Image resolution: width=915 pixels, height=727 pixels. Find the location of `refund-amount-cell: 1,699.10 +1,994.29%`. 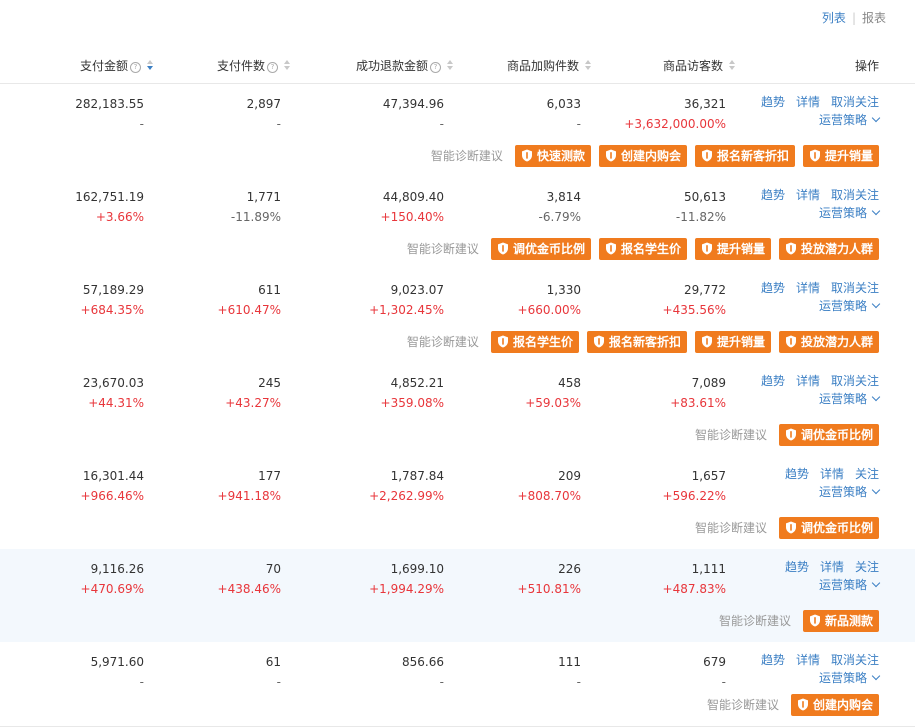

refund-amount-cell: 1,699.10 +1,994.29% is located at coordinates (406, 579).